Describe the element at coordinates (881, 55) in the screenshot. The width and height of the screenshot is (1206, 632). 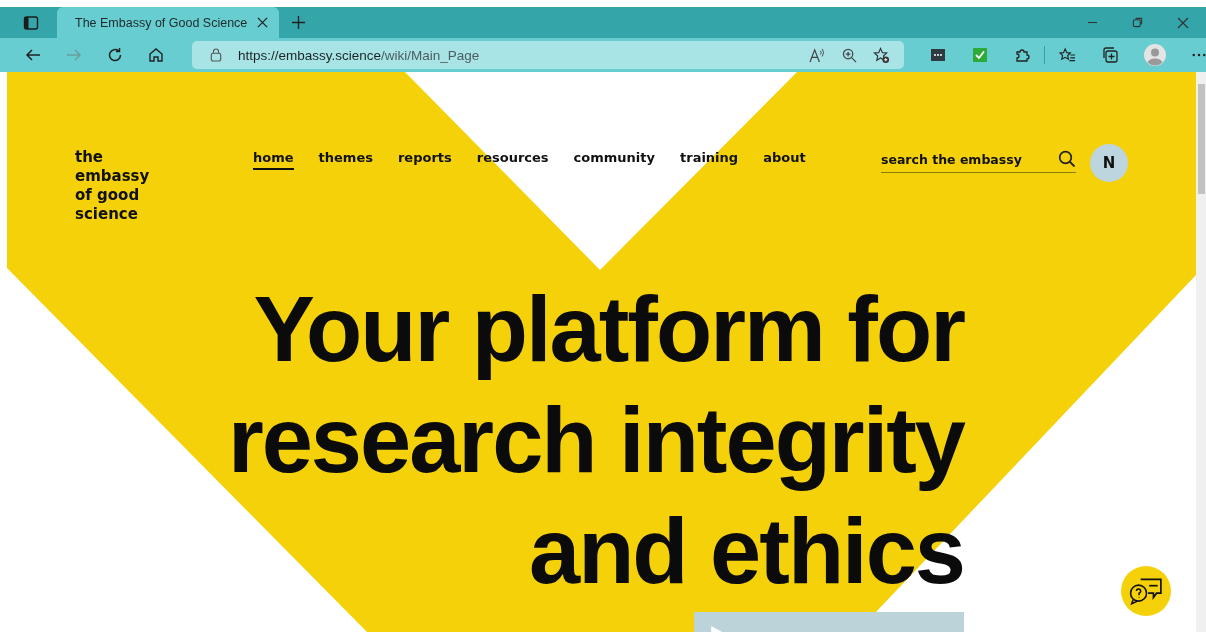
I see `add-favorite-icon` at that location.